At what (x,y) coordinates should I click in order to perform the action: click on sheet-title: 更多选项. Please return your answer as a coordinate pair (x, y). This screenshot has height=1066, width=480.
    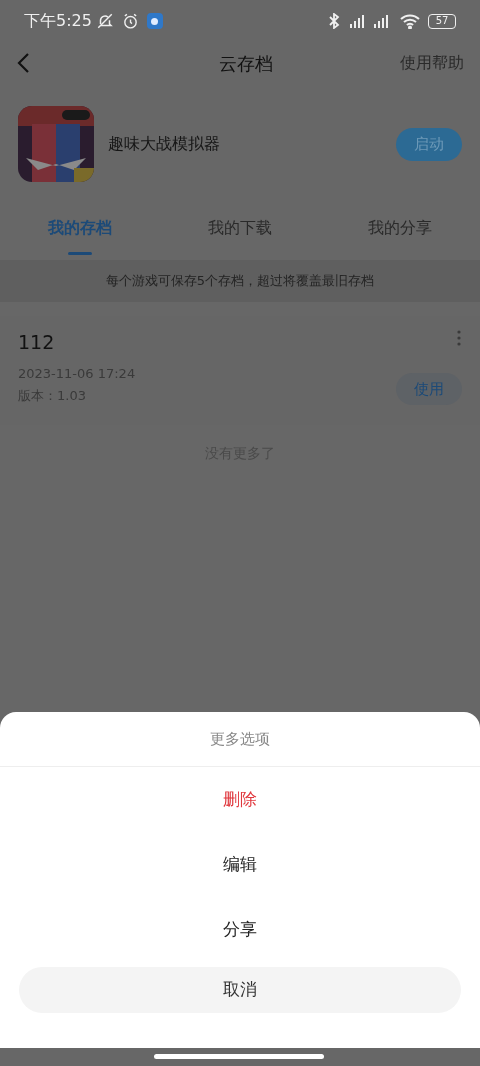
    Looking at the image, I should click on (240, 739).